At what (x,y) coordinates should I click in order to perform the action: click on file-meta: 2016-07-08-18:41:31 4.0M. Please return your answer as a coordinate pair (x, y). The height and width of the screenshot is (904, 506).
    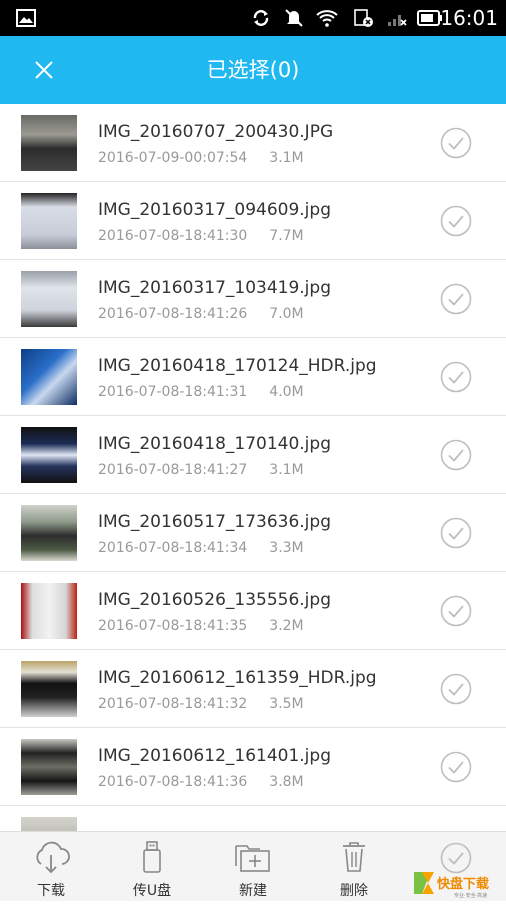
    Looking at the image, I should click on (201, 392).